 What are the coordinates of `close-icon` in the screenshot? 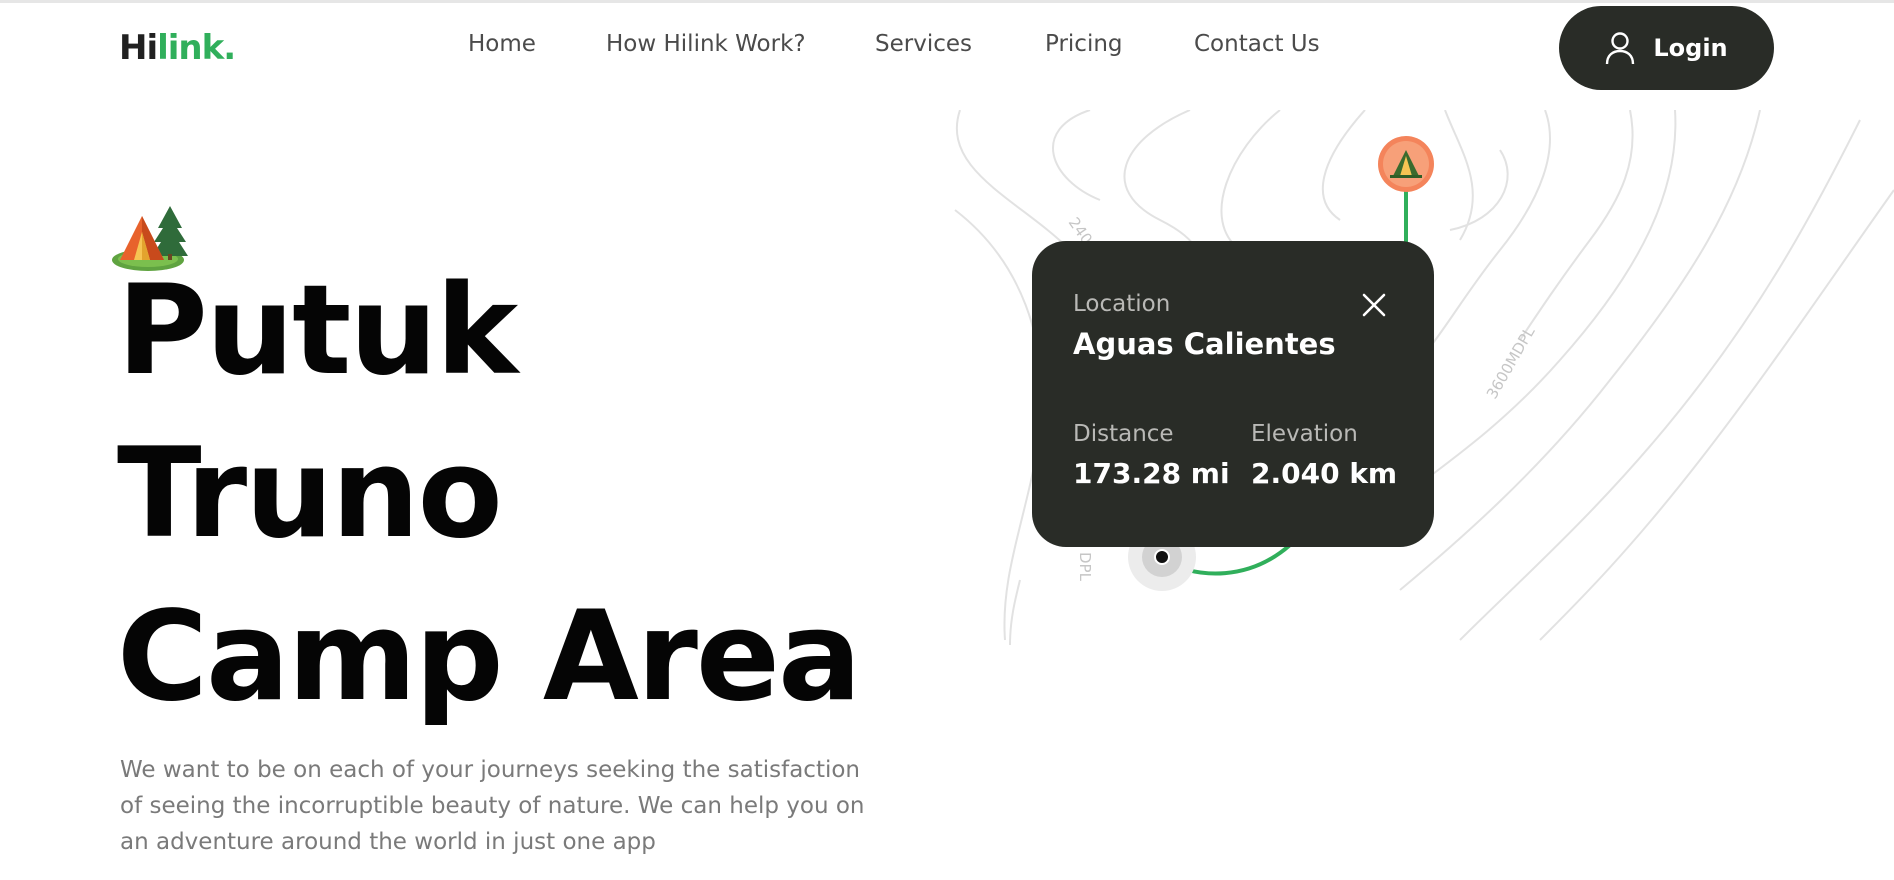 It's located at (1374, 305).